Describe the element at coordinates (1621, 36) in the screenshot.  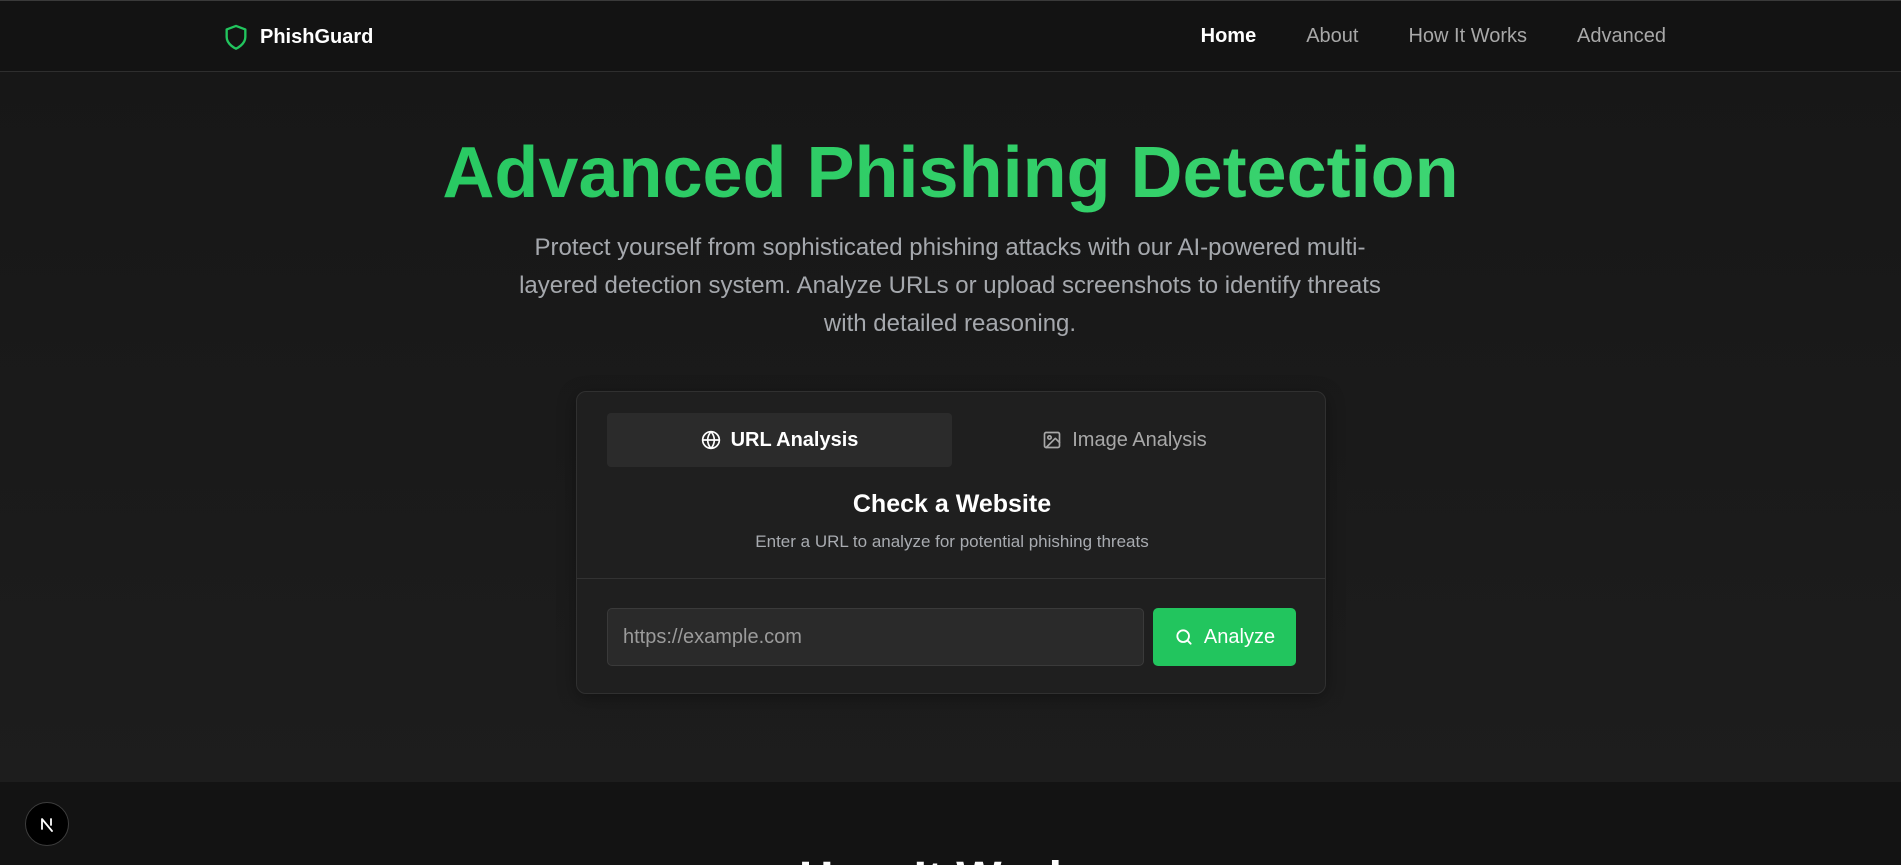
I see `nav-link-advanced: Advanced` at that location.